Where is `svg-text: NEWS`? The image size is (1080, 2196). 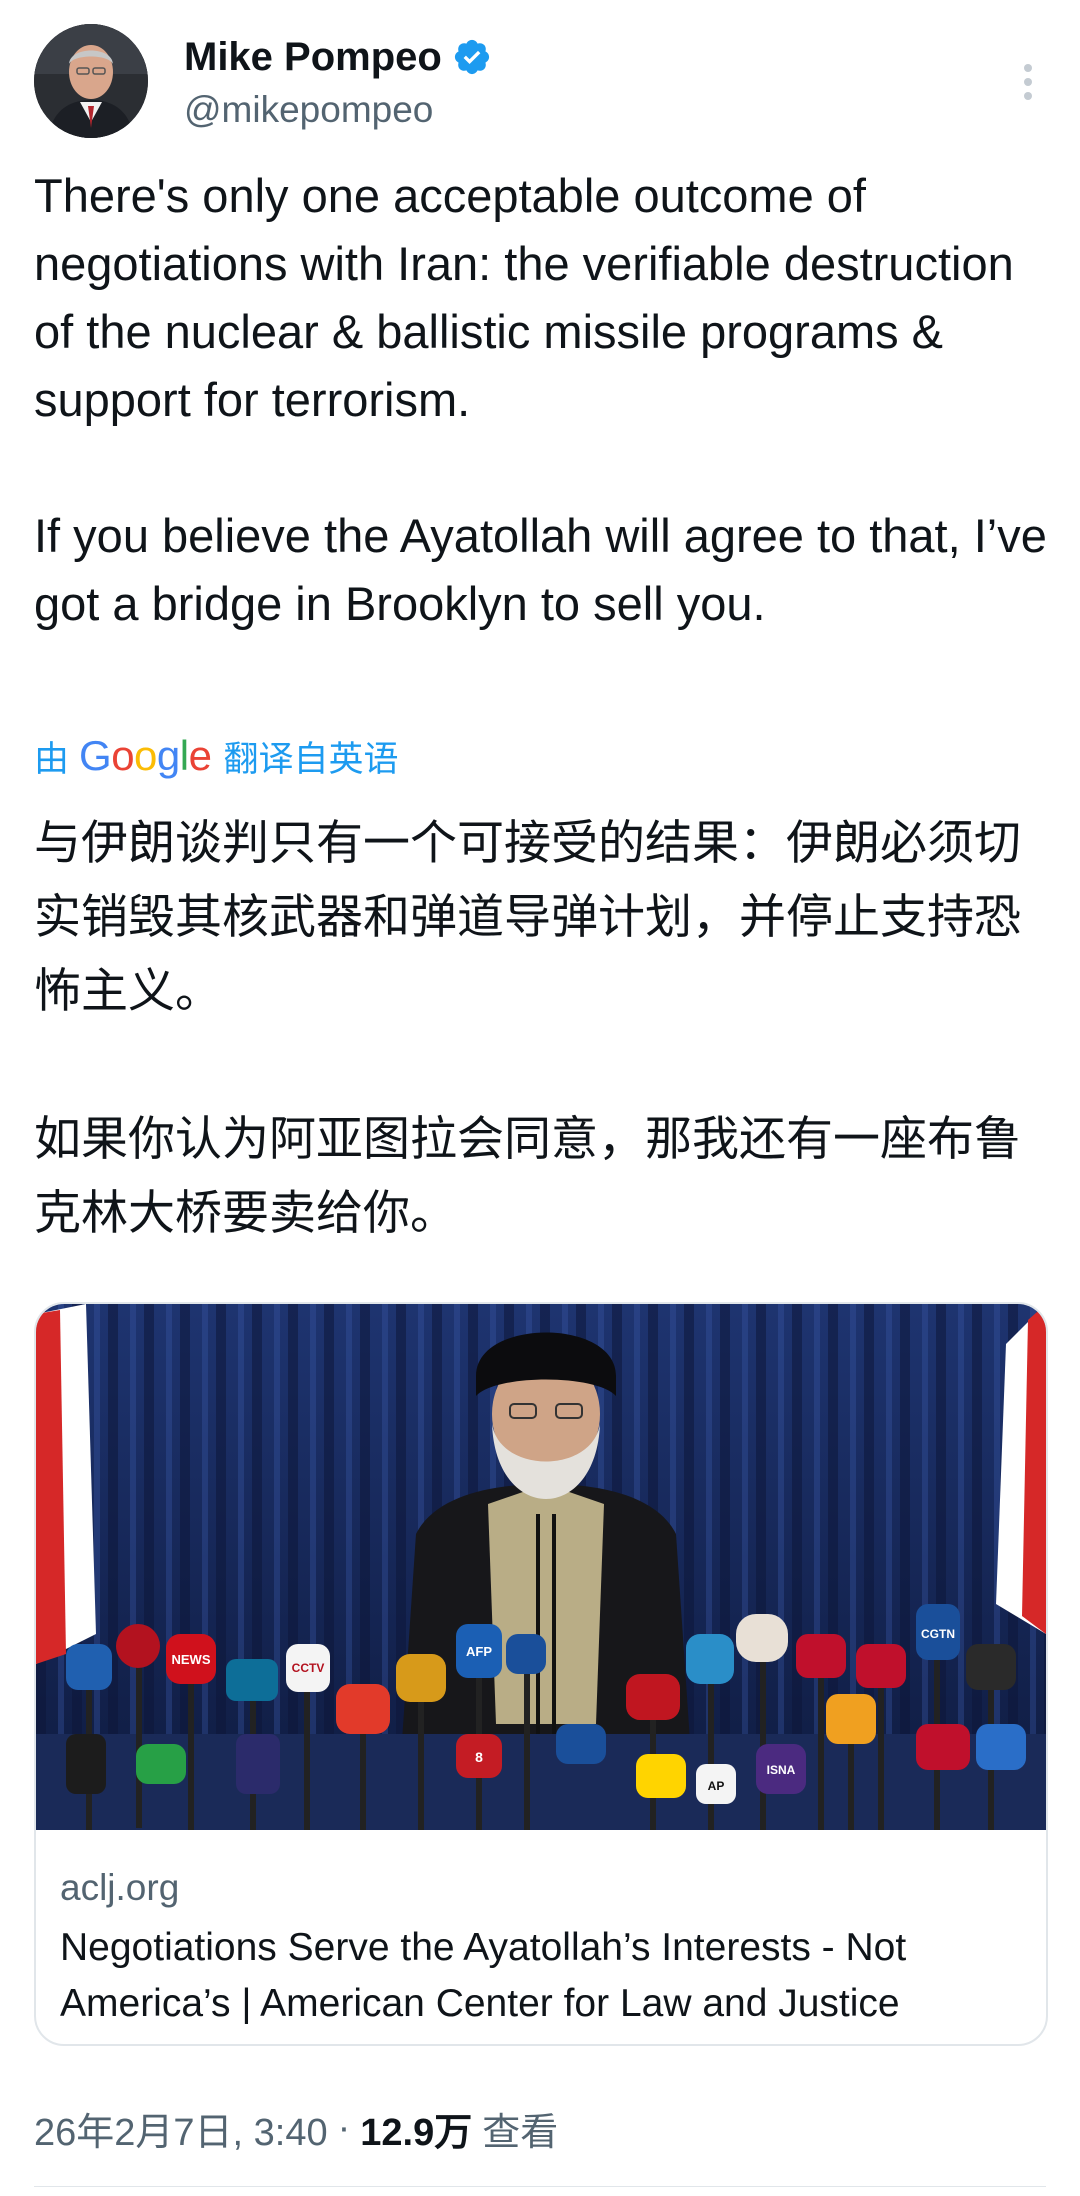 svg-text: NEWS is located at coordinates (191, 1659).